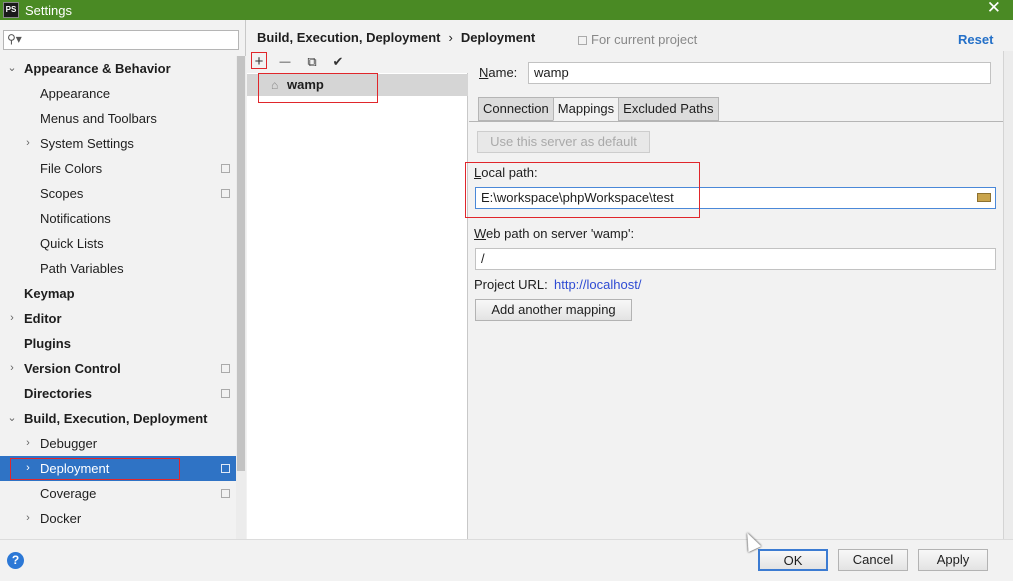 The width and height of the screenshot is (1013, 581). What do you see at coordinates (15, 560) in the screenshot?
I see `help-icon: ?` at bounding box center [15, 560].